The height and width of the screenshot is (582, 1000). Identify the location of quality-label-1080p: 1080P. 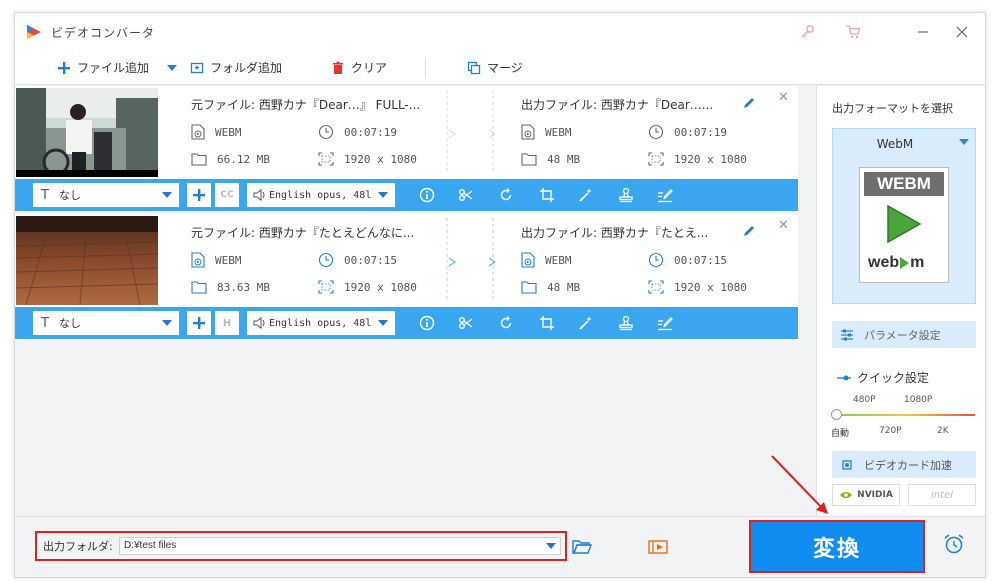
(918, 400).